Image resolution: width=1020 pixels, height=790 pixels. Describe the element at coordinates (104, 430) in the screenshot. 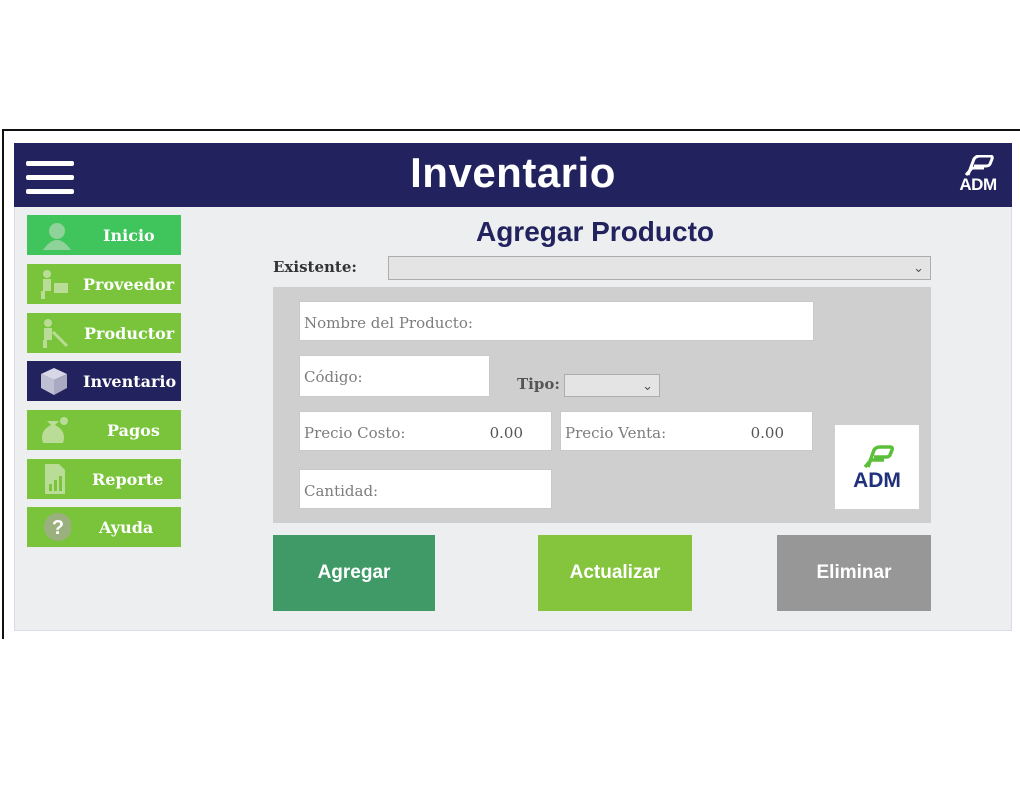

I see `sidebar-item-pagos: Pagos` at that location.